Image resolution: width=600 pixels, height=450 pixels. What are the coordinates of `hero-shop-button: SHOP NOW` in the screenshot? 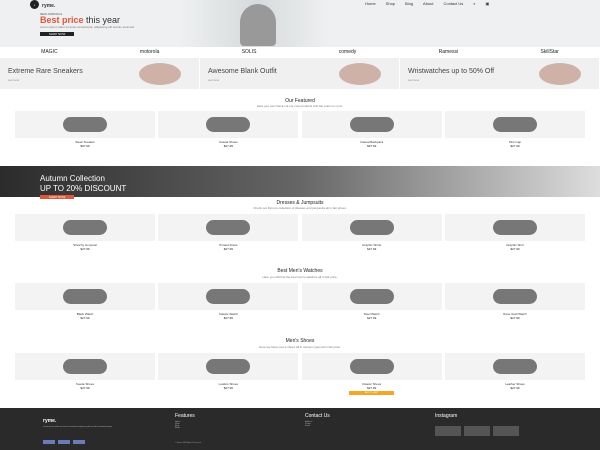 It's located at (57, 34).